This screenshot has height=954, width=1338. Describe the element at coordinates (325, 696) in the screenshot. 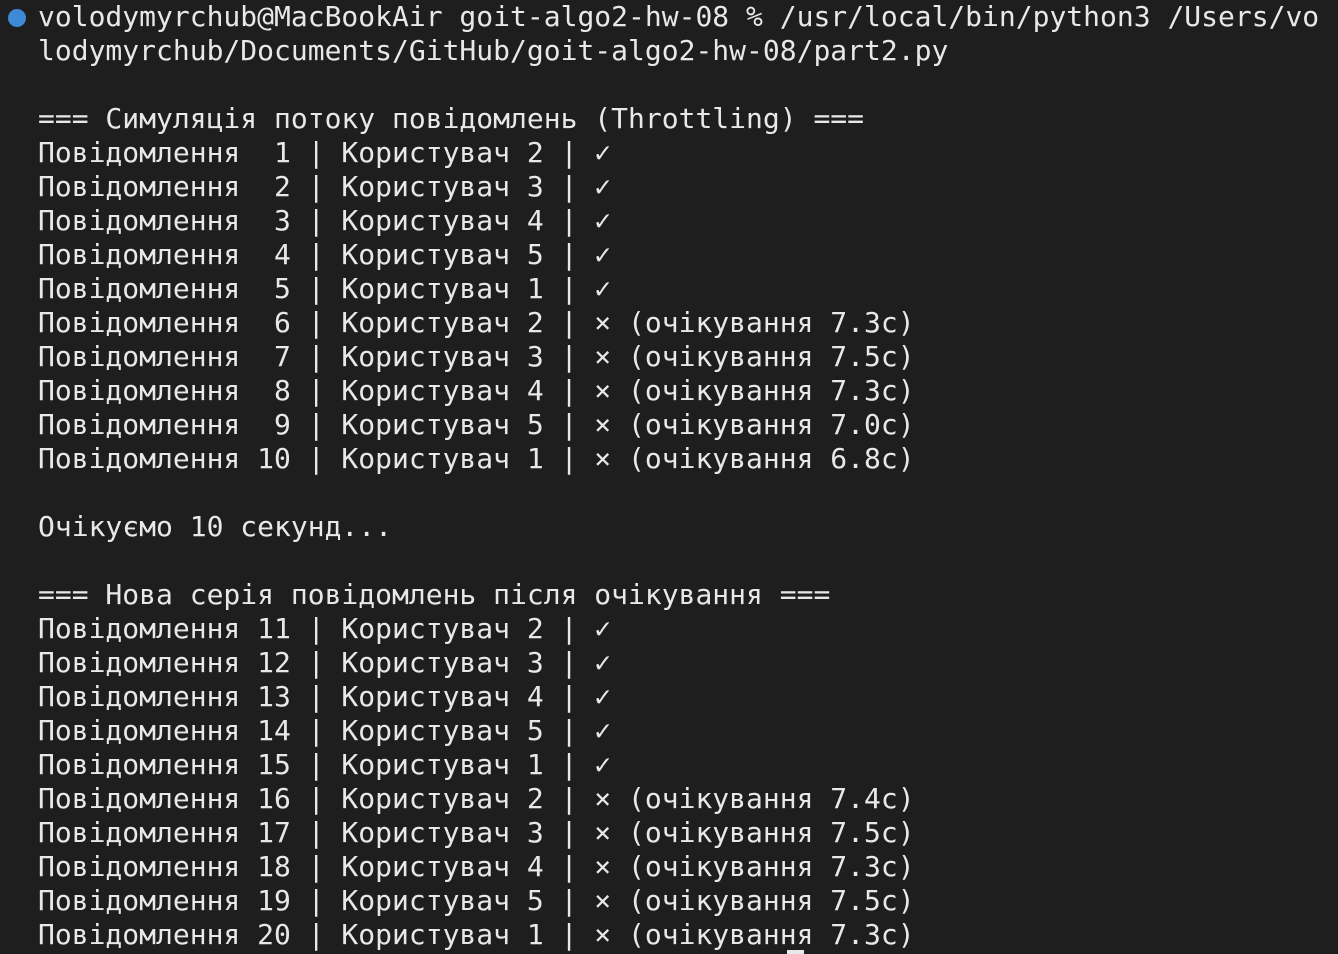

I see `output-line: Повідомлення 13 | Користувач 4 | ✓` at that location.